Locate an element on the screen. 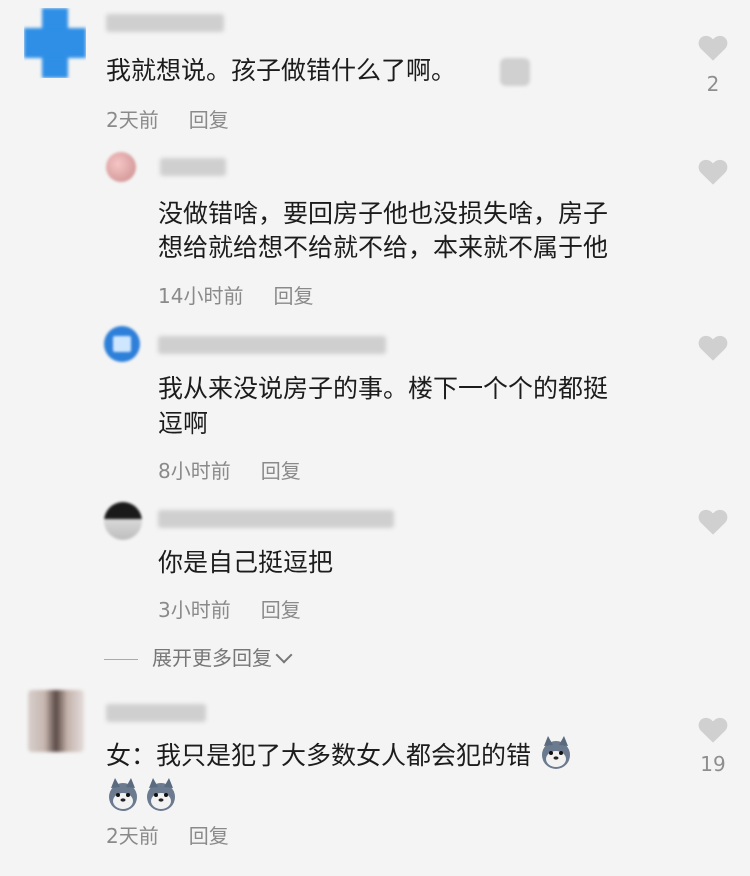 The width and height of the screenshot is (750, 876). emoji-row is located at coordinates (142, 795).